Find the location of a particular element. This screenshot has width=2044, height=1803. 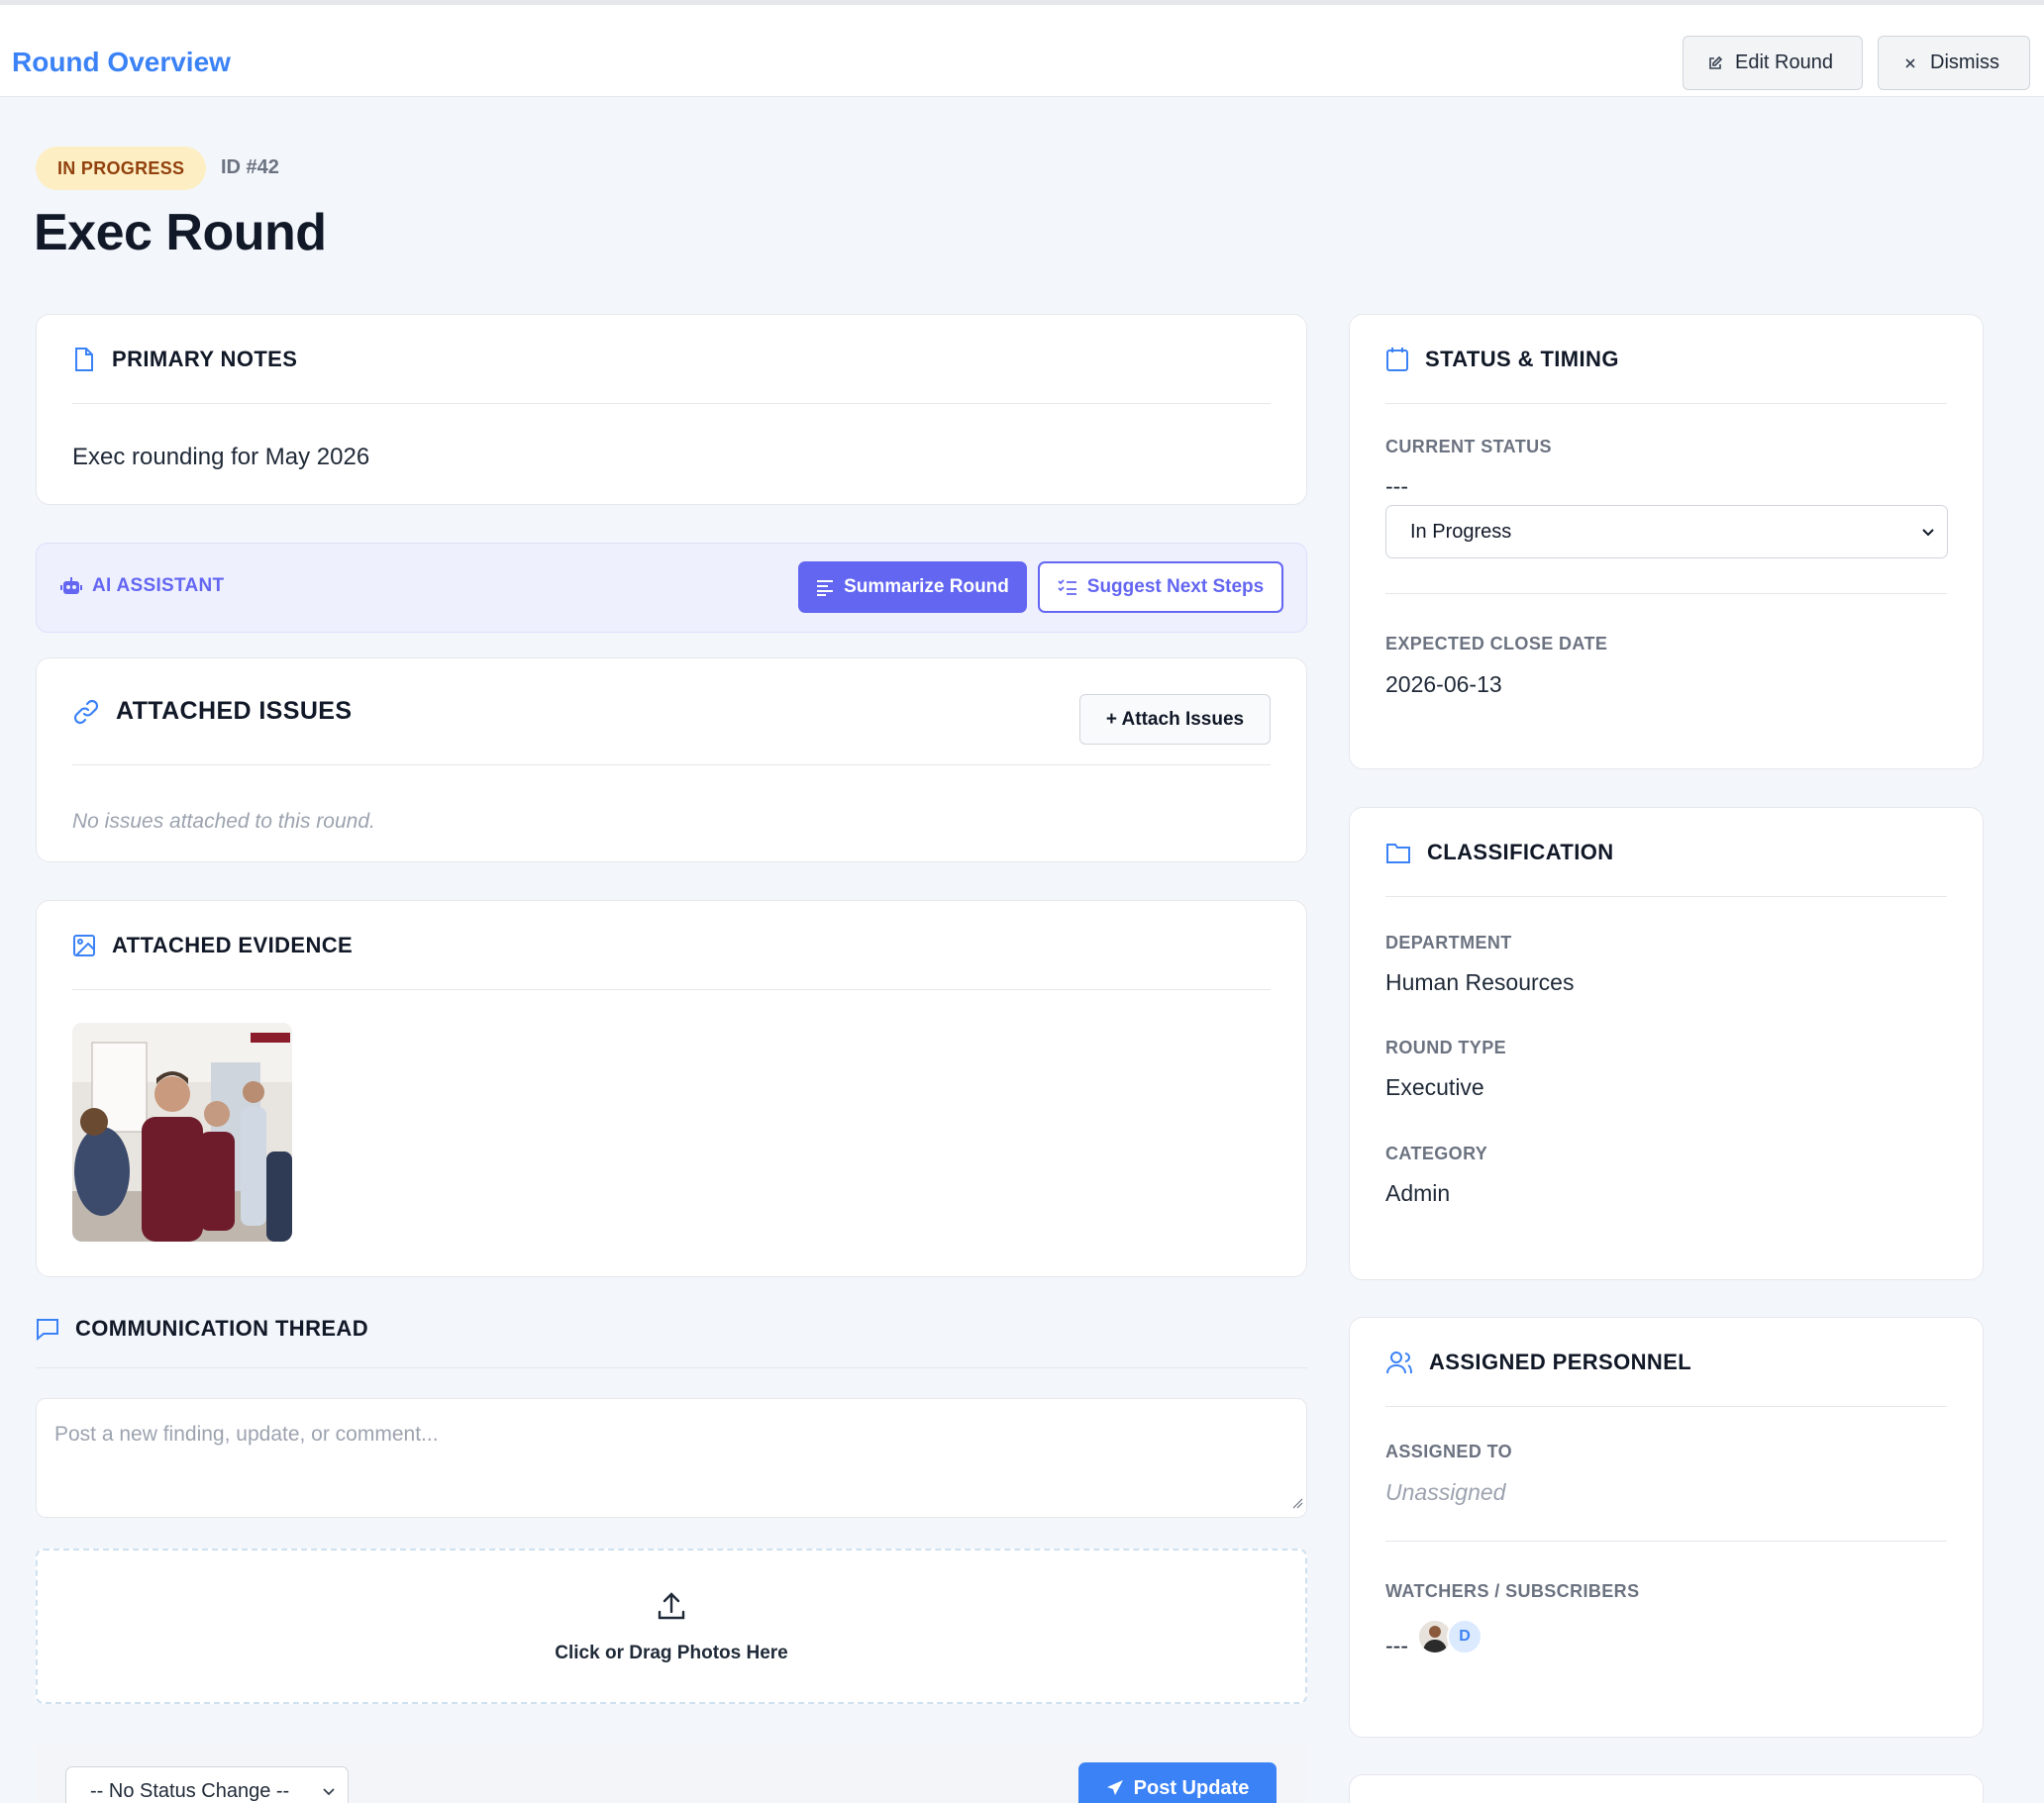

department-label: DEPARTMENT is located at coordinates (1448, 942).